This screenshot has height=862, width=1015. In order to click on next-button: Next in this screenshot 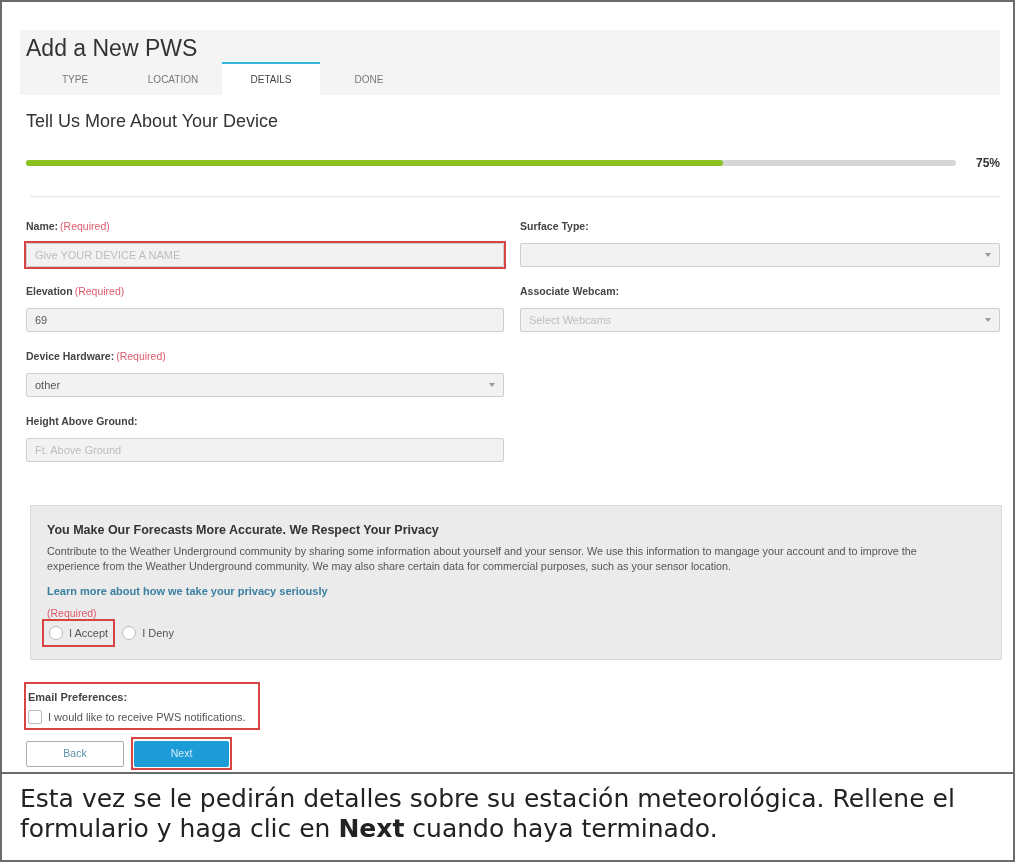, I will do `click(181, 753)`.